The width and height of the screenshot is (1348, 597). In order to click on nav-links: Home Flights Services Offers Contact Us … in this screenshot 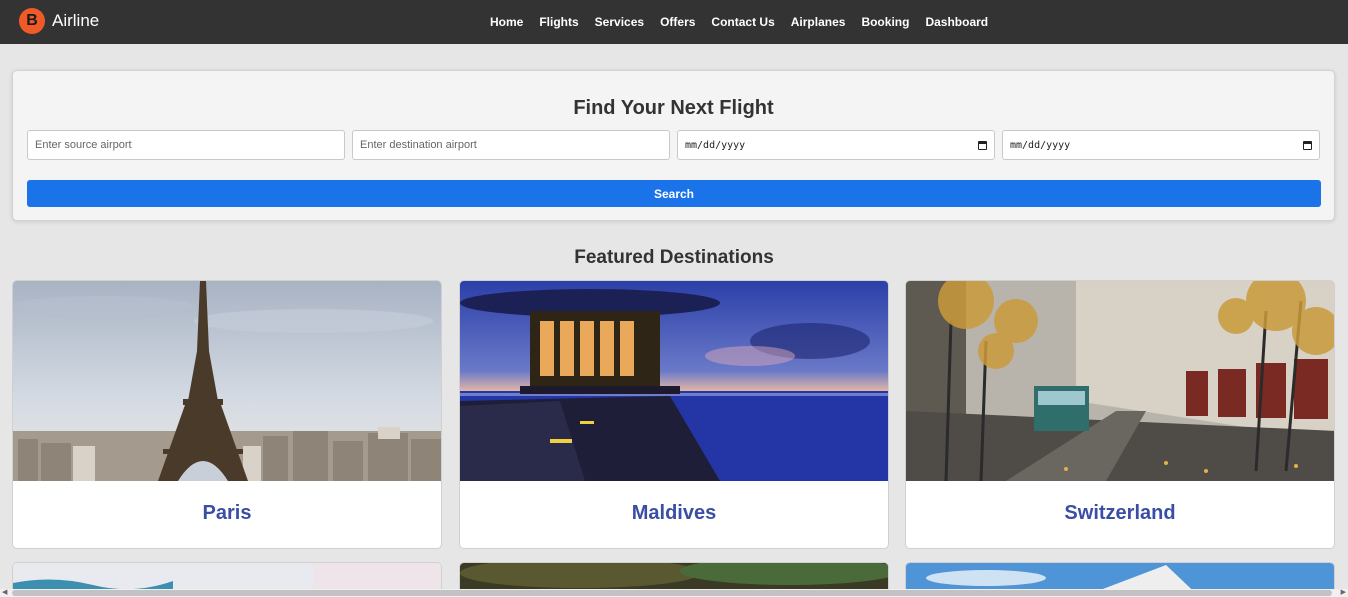, I will do `click(739, 22)`.